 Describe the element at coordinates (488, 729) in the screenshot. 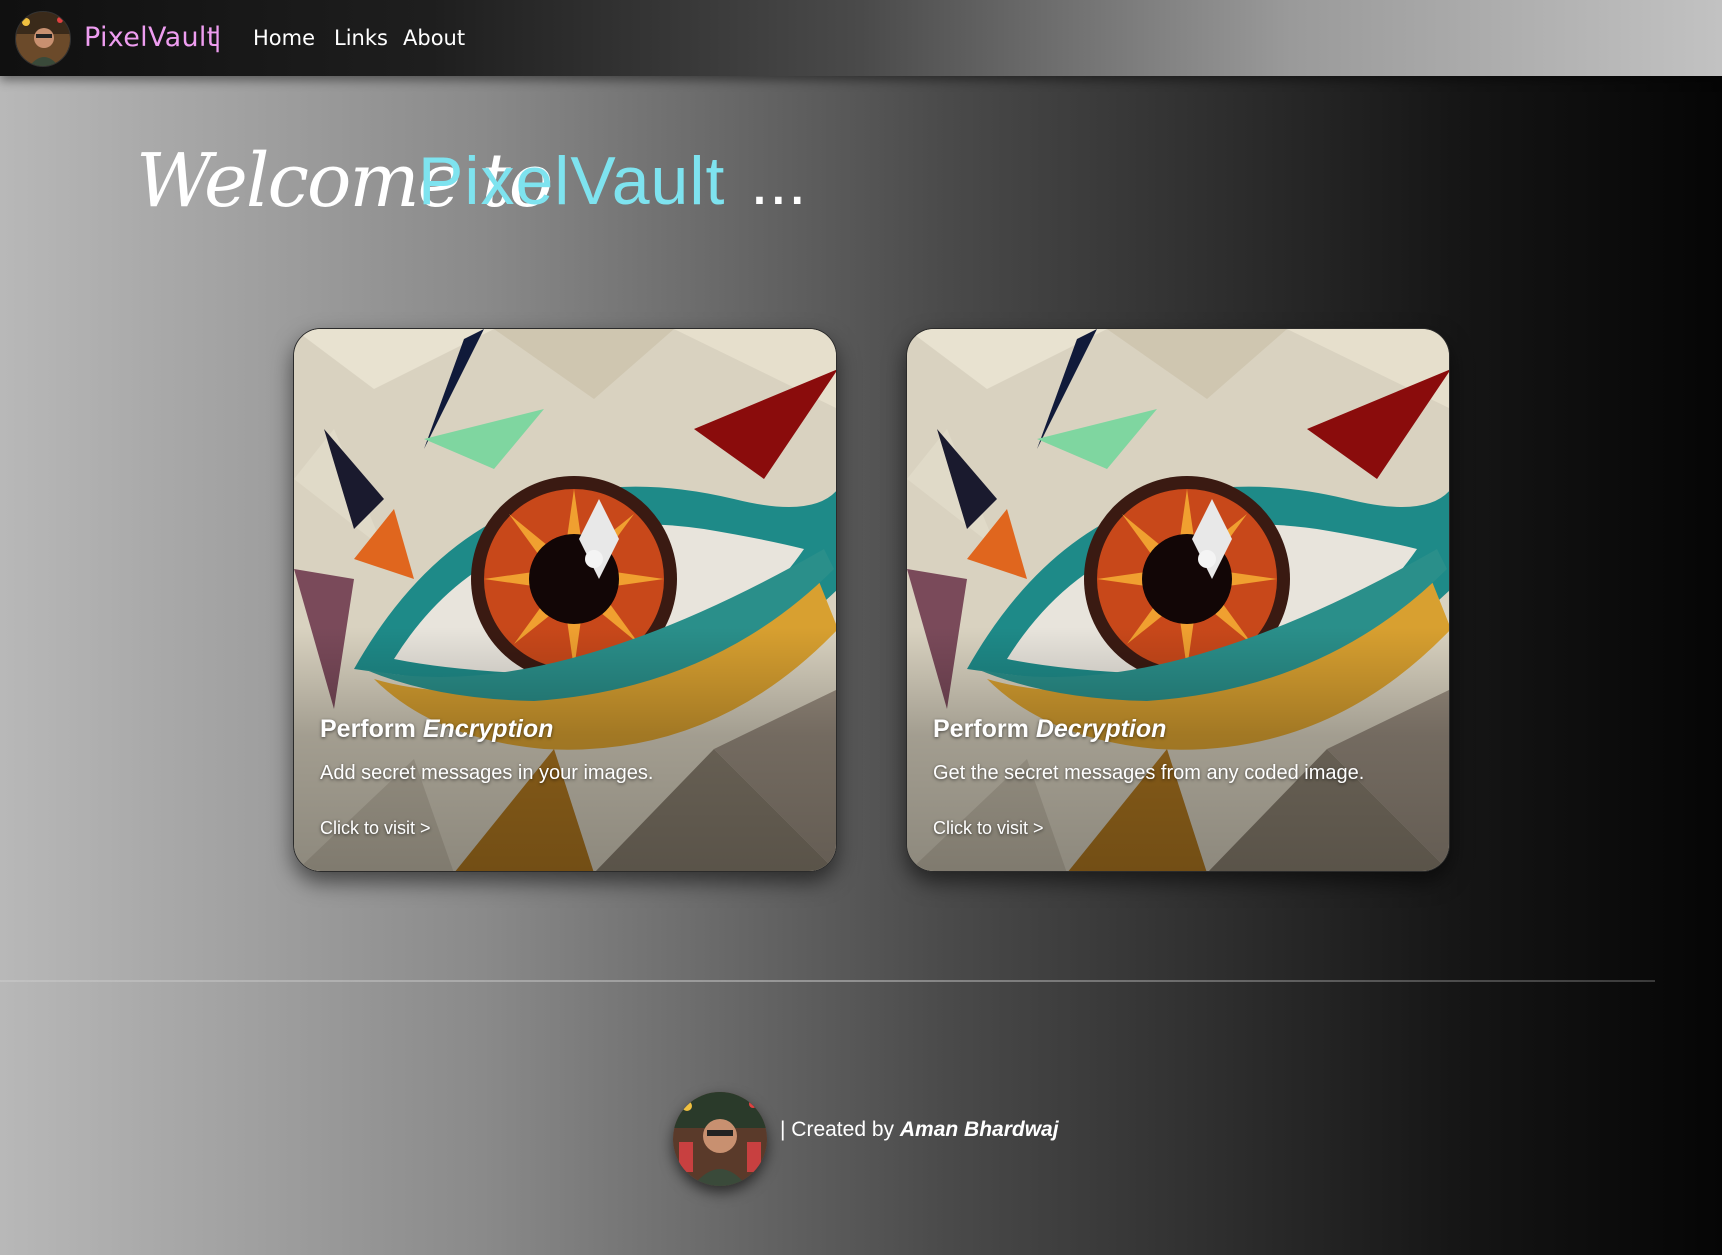

I see `card-title-emphasis: Encryption` at that location.